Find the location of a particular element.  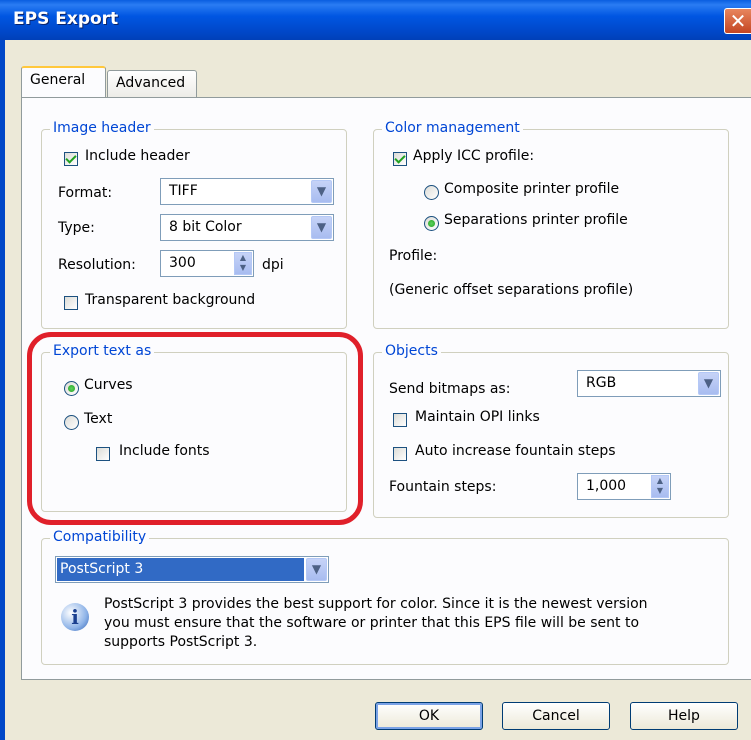

type-label: Type: is located at coordinates (76, 228).